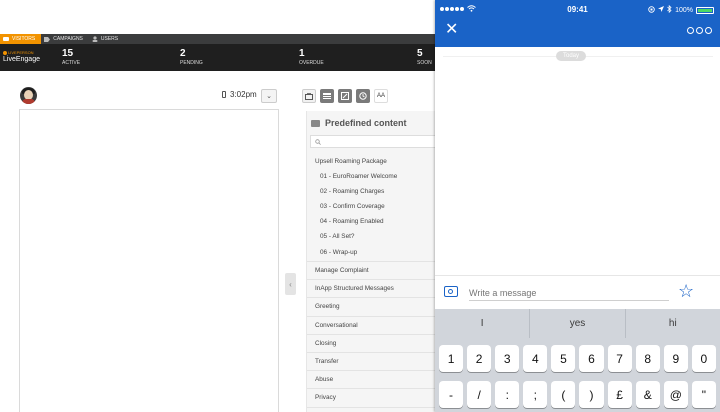 The image size is (720, 412). What do you see at coordinates (191, 57) in the screenshot?
I see `stat-pending: 2 PENDING` at bounding box center [191, 57].